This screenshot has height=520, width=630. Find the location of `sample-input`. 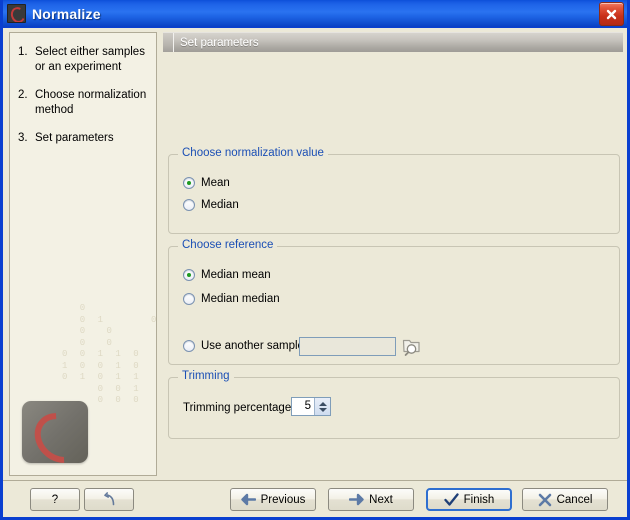

sample-input is located at coordinates (347, 346).